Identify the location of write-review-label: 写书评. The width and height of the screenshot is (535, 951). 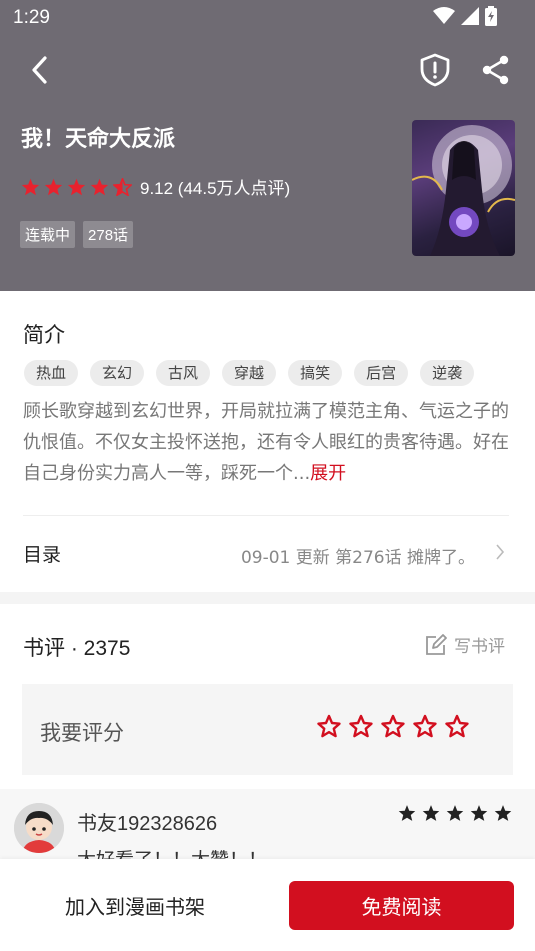
(479, 647).